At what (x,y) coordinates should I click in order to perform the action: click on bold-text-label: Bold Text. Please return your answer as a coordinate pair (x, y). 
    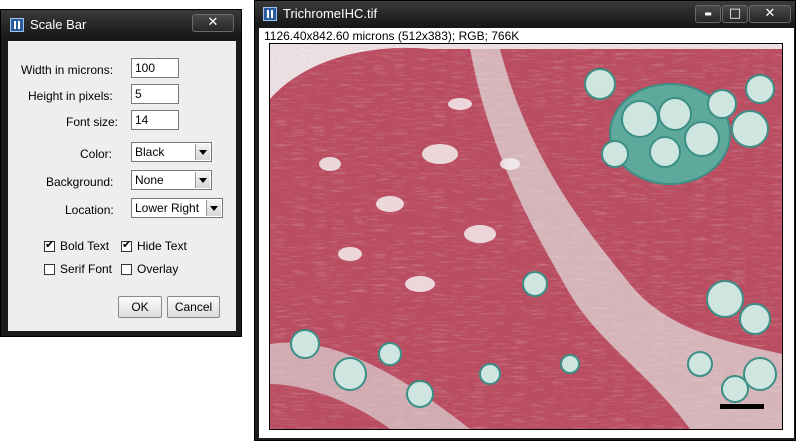
    Looking at the image, I should click on (85, 246).